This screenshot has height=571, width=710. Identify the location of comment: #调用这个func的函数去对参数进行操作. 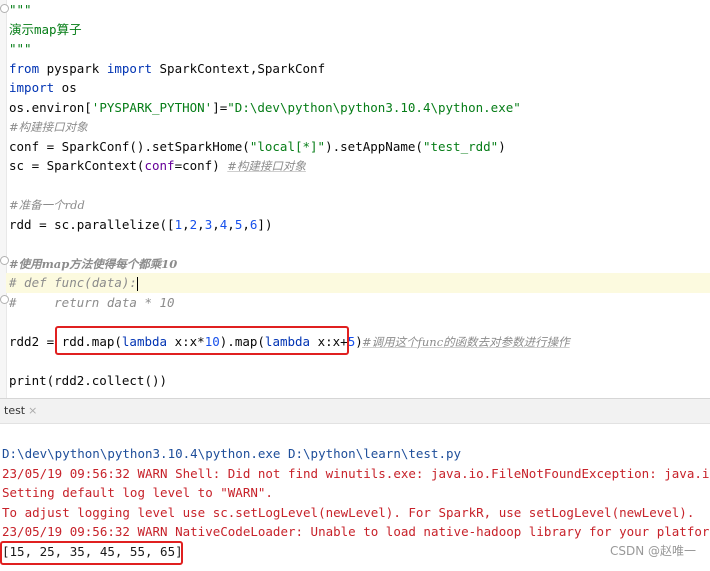
(466, 341).